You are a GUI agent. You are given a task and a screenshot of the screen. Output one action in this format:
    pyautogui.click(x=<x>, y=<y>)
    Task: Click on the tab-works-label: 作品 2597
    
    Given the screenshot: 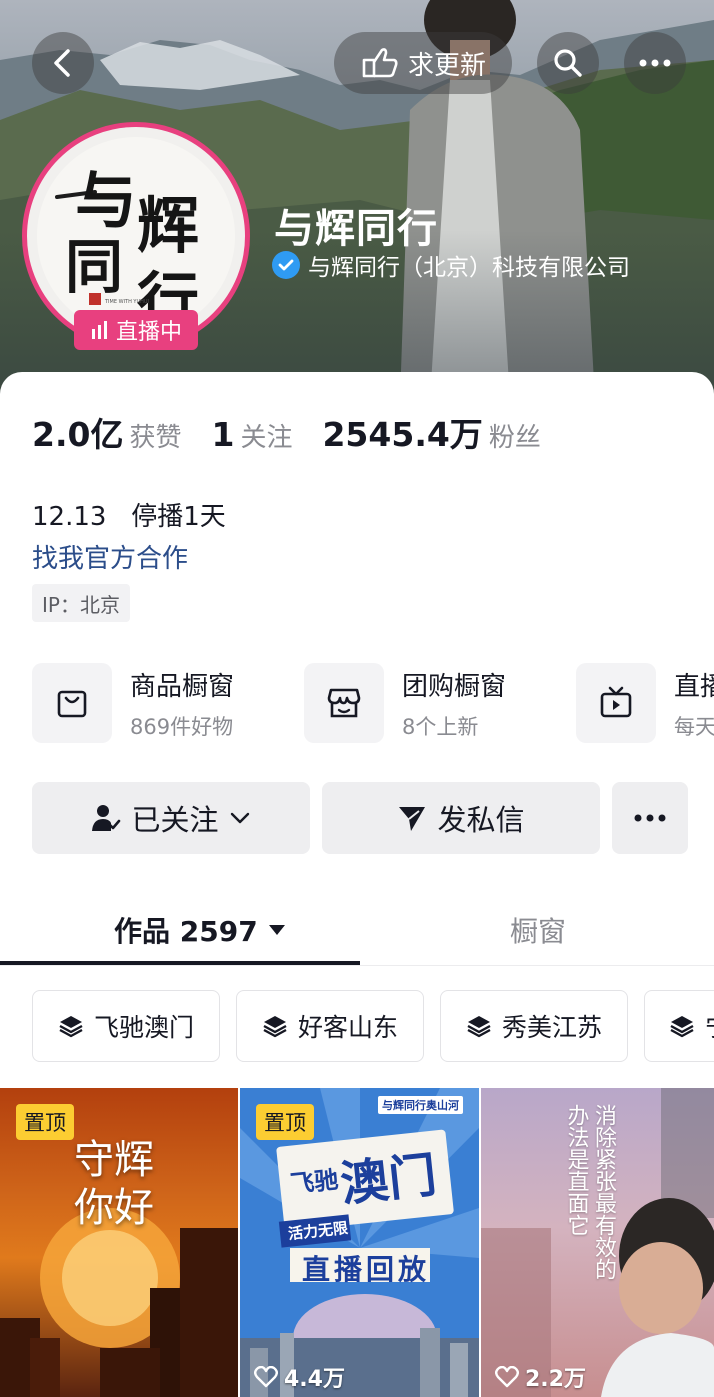 What is the action you would take?
    pyautogui.click(x=186, y=931)
    